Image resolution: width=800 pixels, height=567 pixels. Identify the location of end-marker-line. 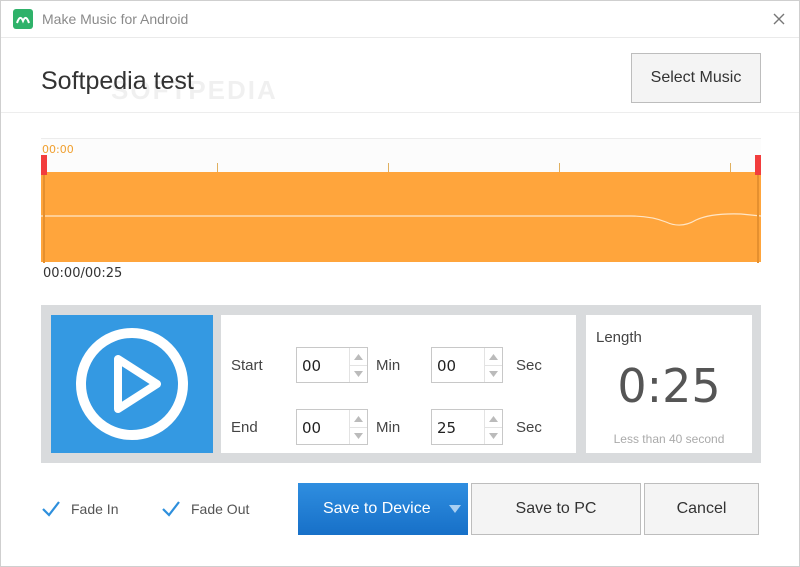
(758, 219).